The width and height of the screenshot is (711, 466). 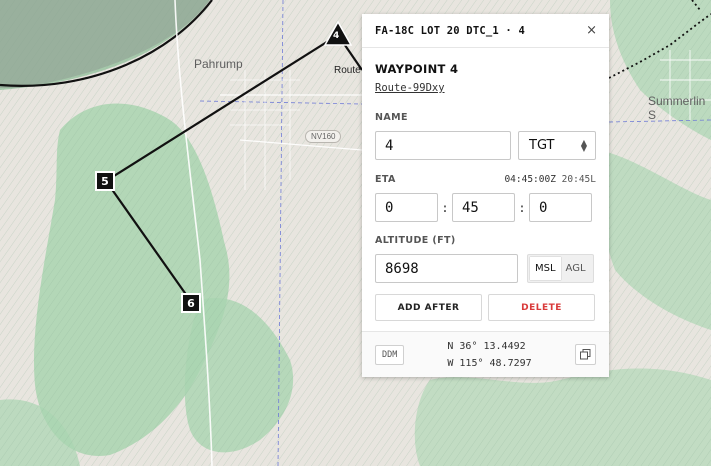 I want to click on panel-footer: DDM N 36° 13.4492 W 115° 48.7297, so click(x=485, y=354).